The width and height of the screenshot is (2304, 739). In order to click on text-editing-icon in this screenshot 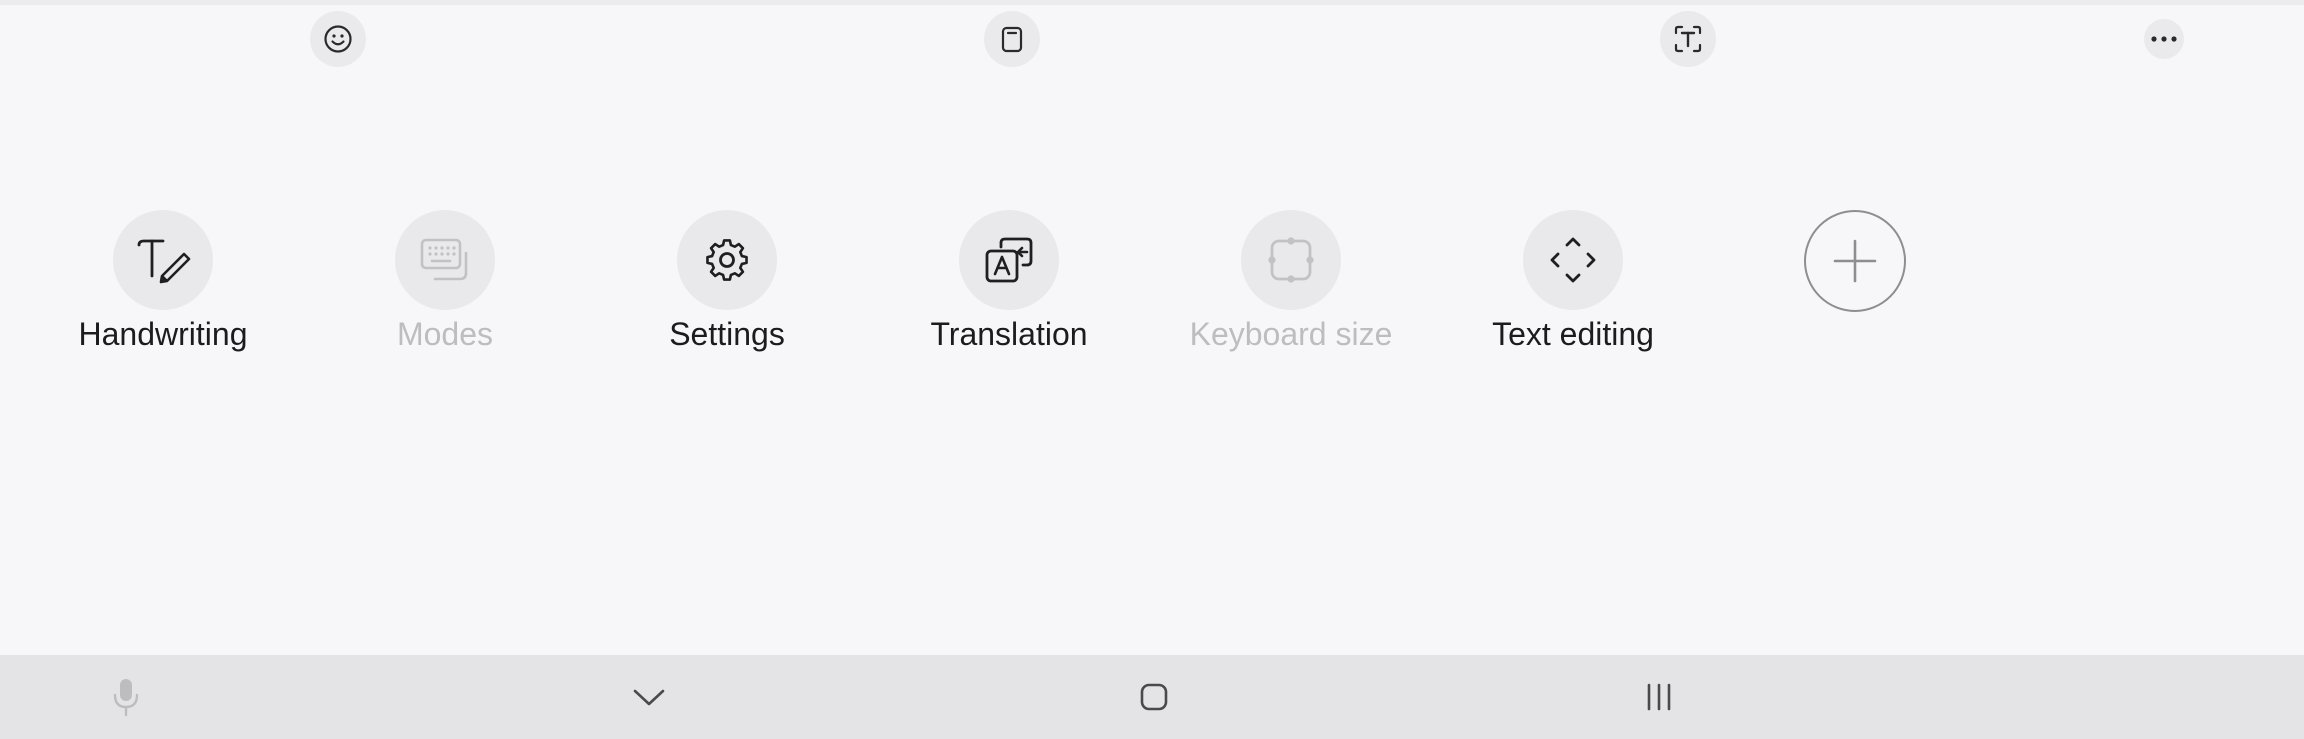, I will do `click(1573, 260)`.